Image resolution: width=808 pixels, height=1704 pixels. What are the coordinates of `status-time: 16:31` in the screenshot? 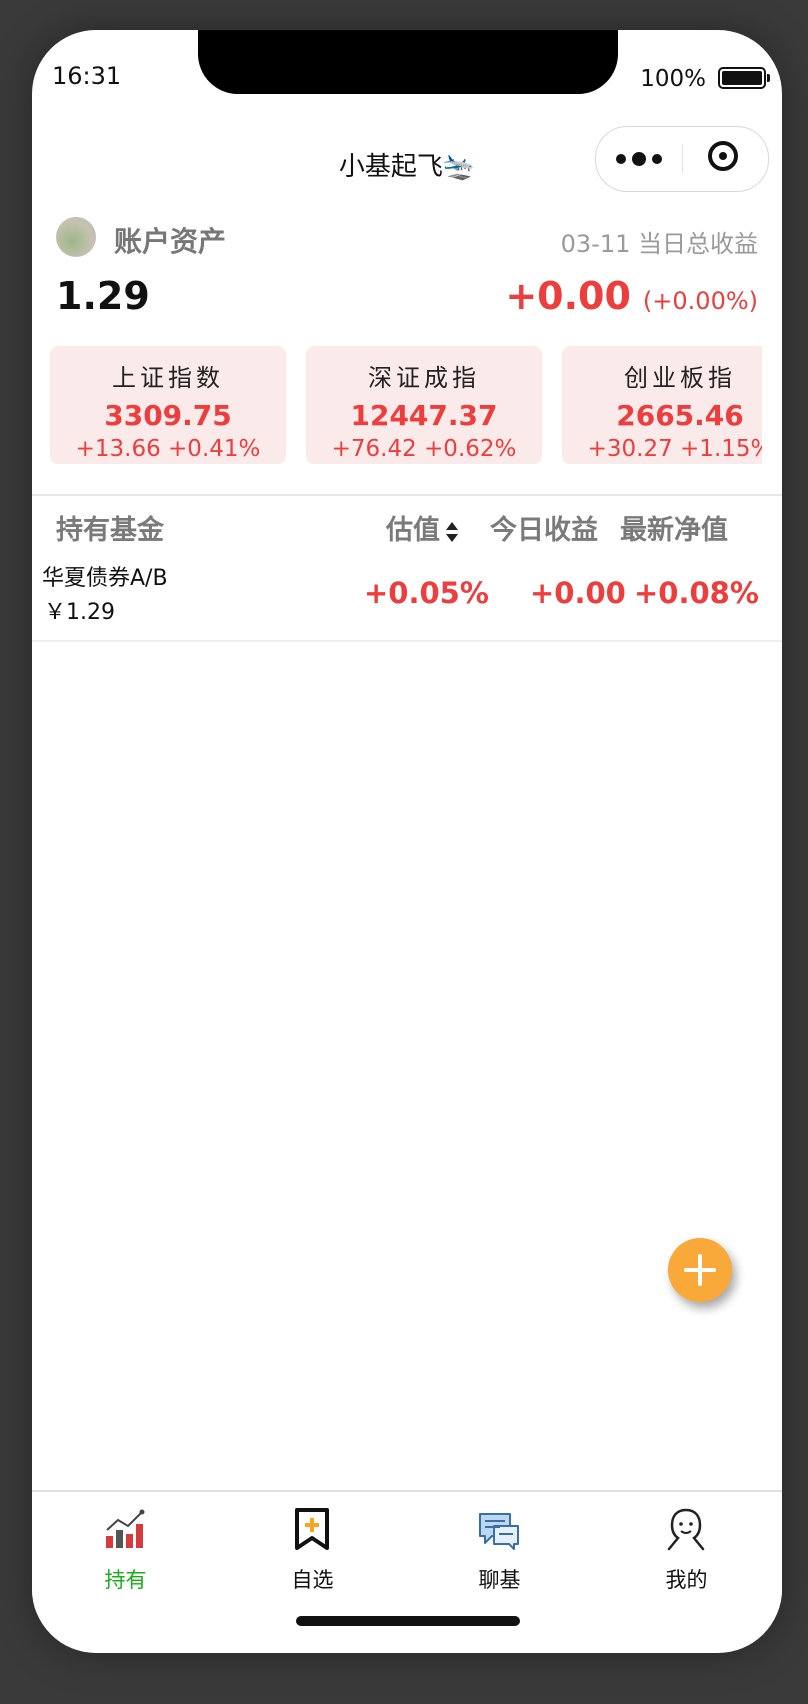 It's located at (87, 76).